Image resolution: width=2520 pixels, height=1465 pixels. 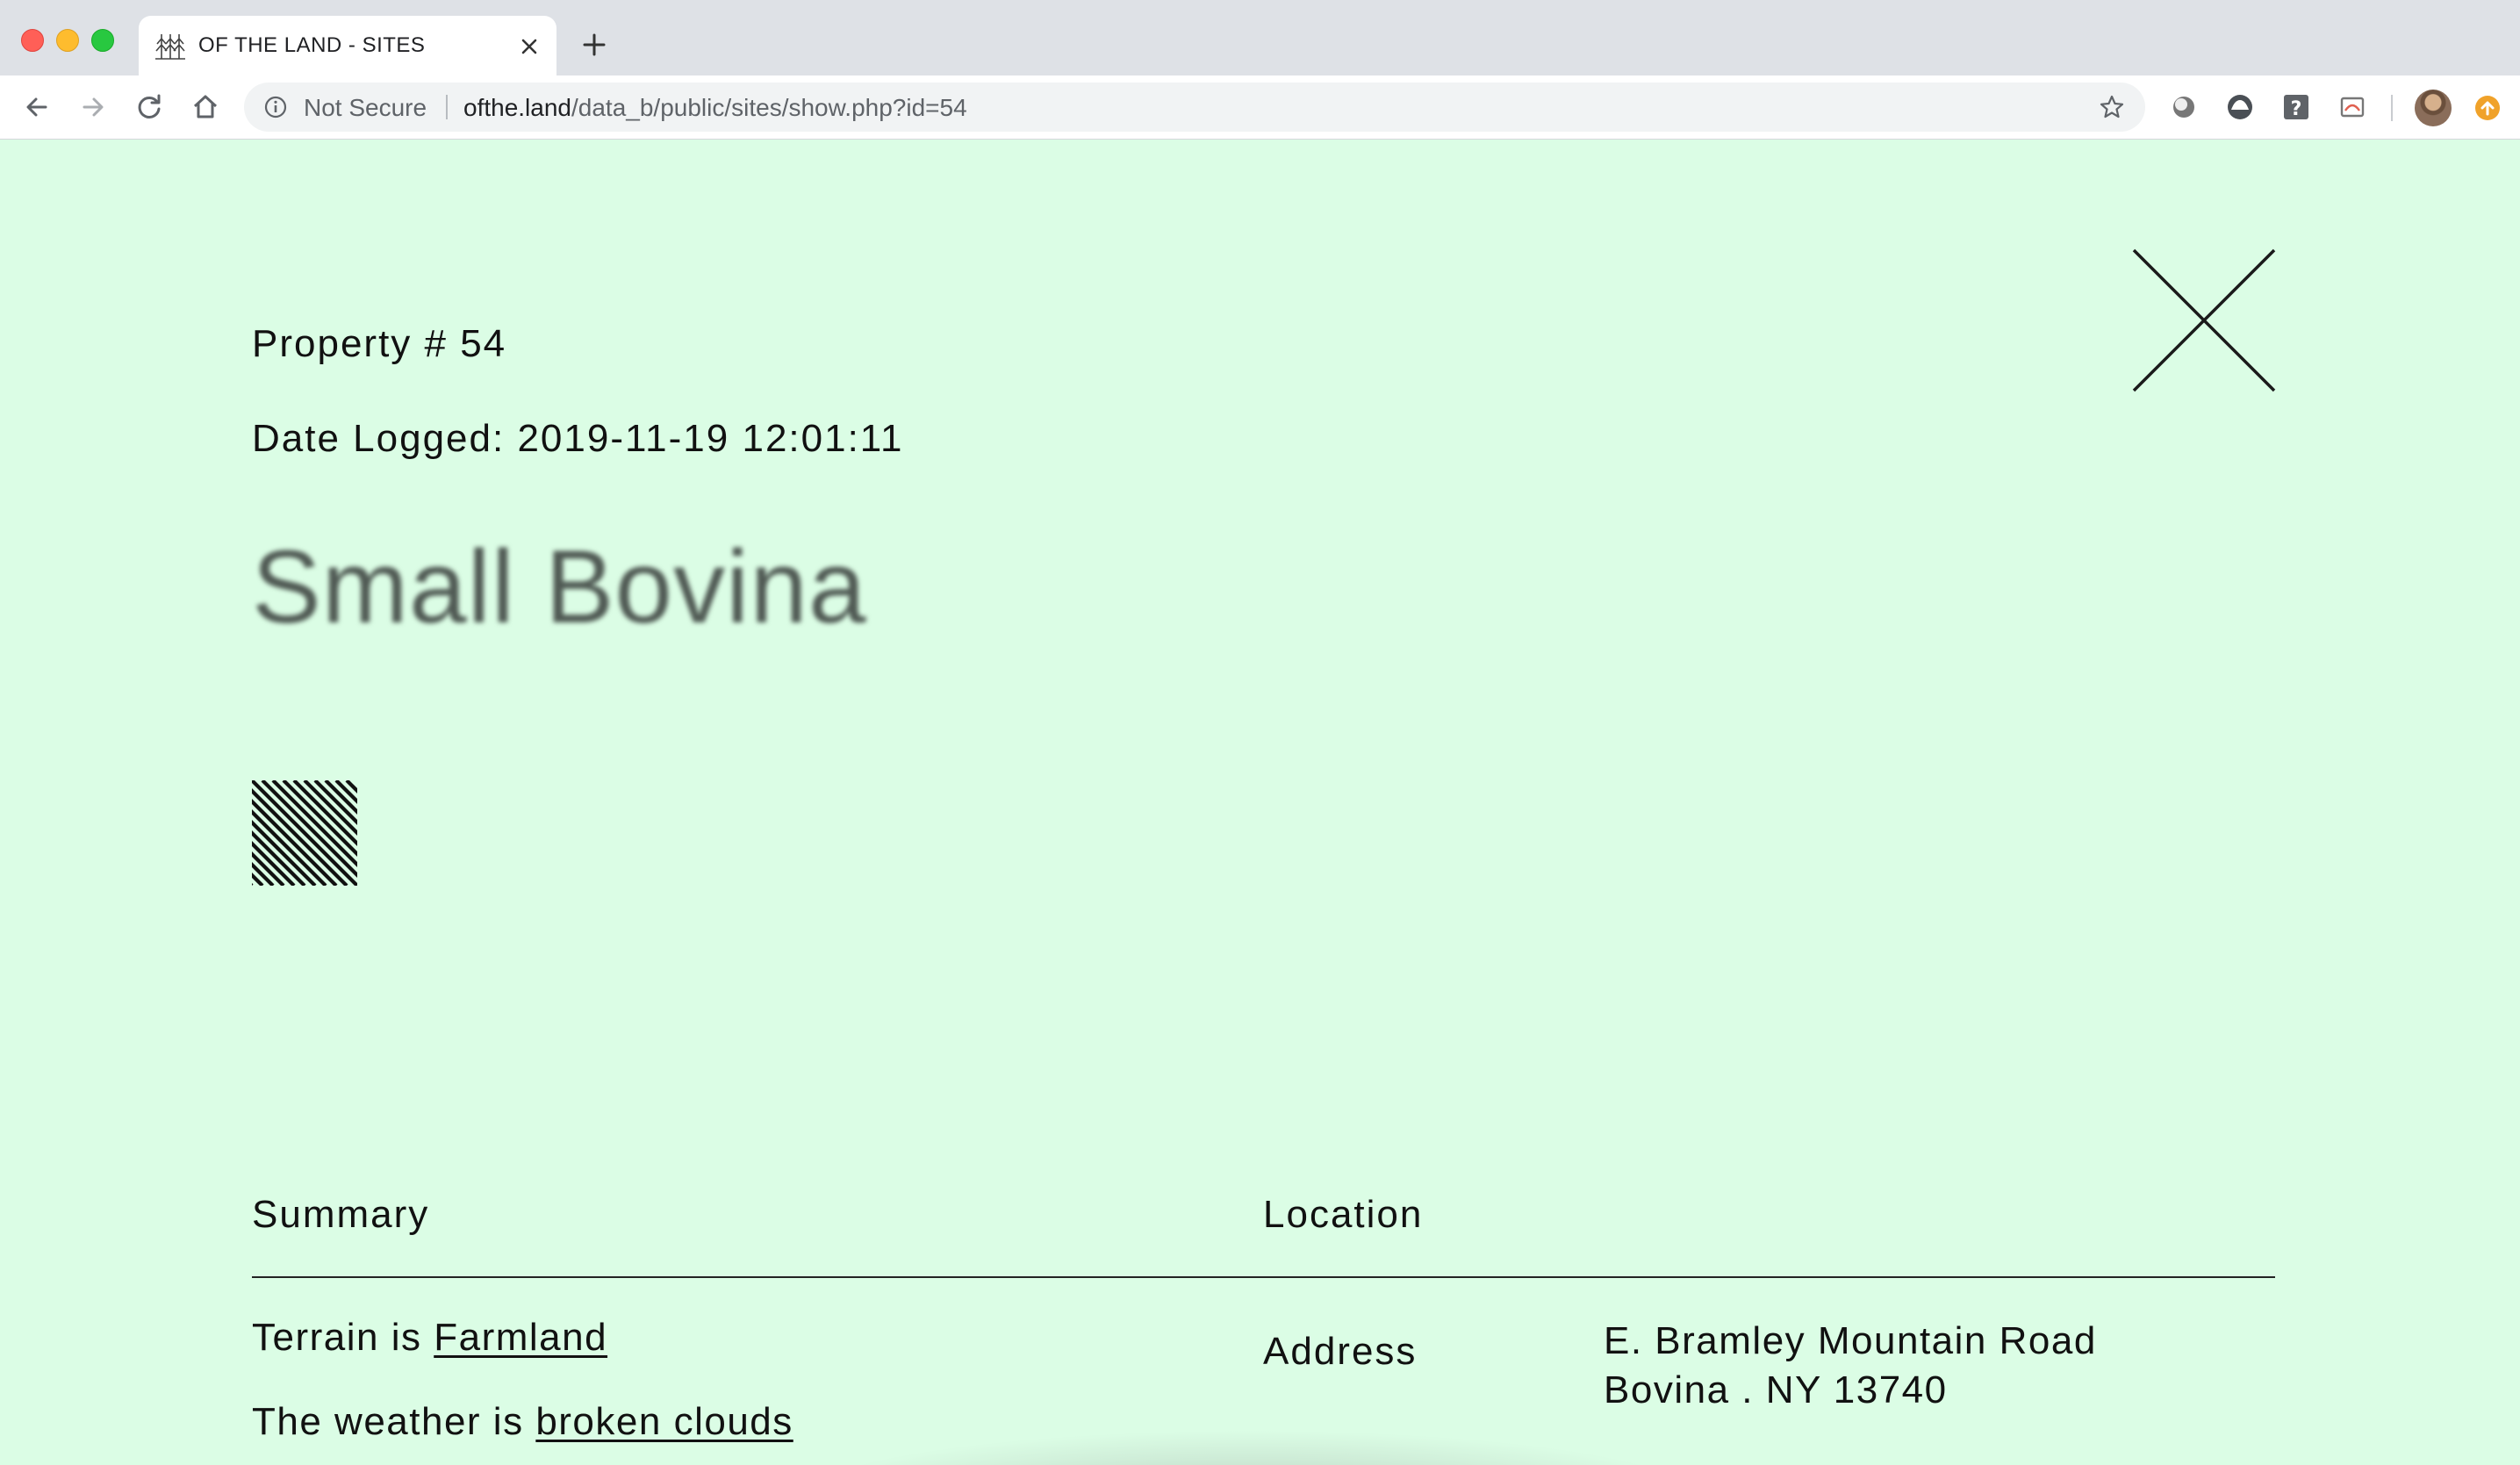 I want to click on tab-active: OF THE LAND - SITES, so click(x=347, y=45).